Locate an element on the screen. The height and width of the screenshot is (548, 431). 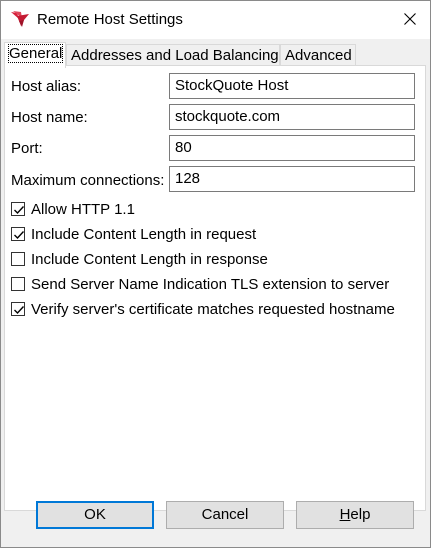
send-sni-checkbox is located at coordinates (18, 284).